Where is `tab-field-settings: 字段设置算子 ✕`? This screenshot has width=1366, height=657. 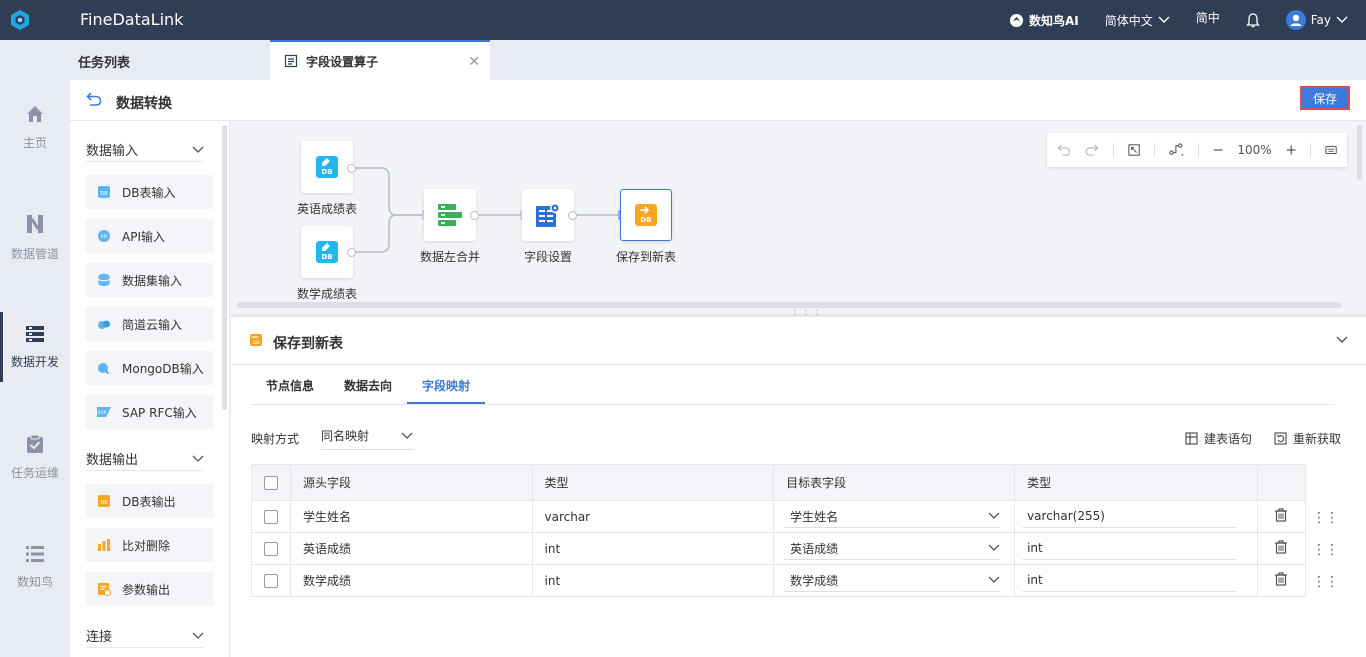
tab-field-settings: 字段设置算子 ✕ is located at coordinates (380, 60).